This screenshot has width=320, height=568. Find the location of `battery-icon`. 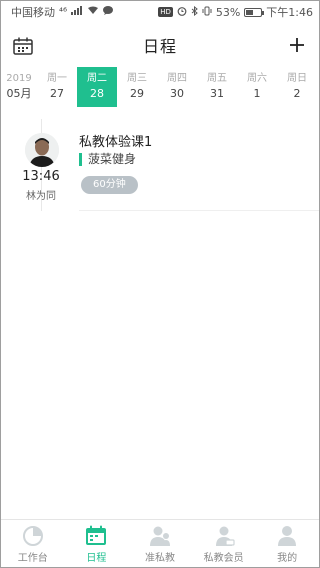

battery-icon is located at coordinates (254, 12).